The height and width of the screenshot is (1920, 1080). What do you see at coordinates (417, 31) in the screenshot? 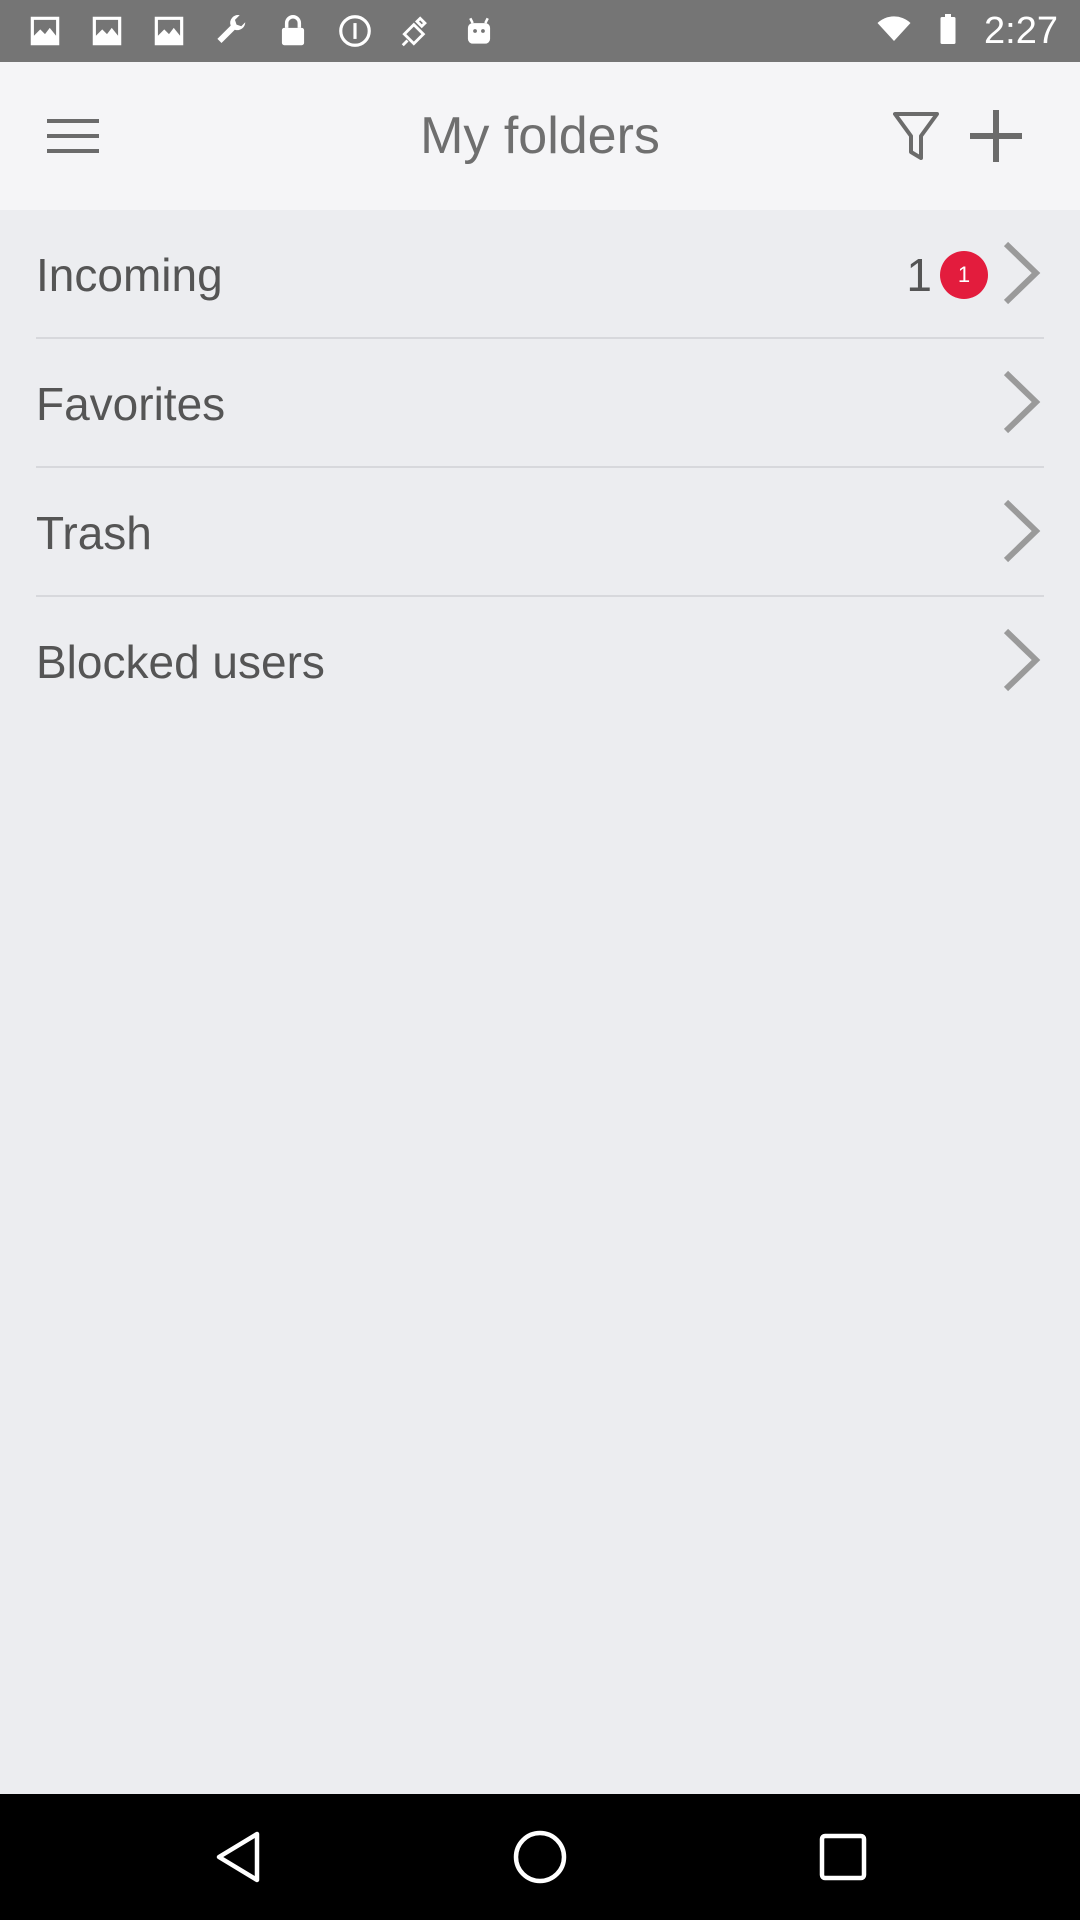
I see `satellite-icon` at bounding box center [417, 31].